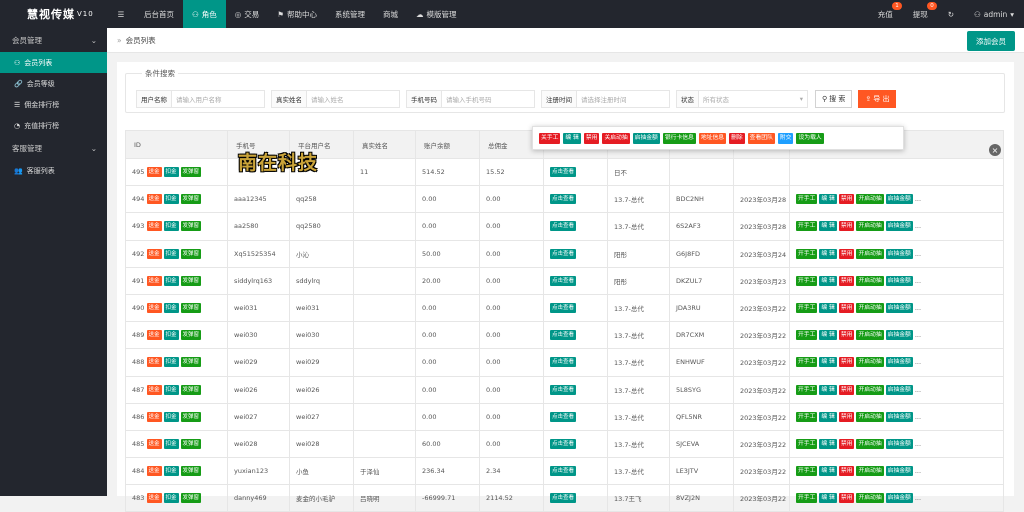 This screenshot has width=1024, height=512. What do you see at coordinates (920, 14) in the screenshot?
I see `withdraw-link: 提现 0` at bounding box center [920, 14].